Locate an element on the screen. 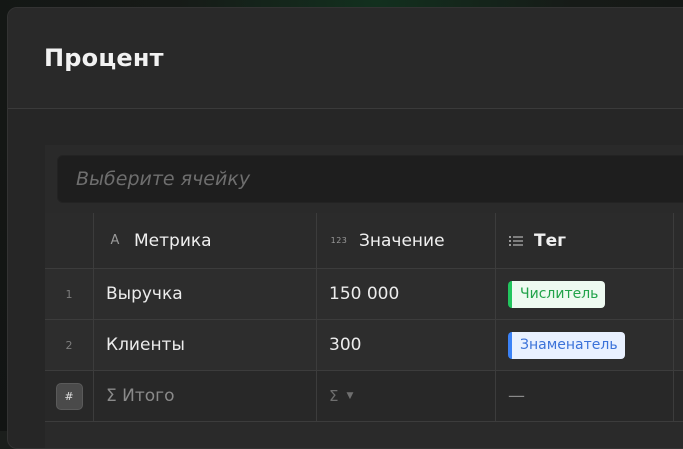 The height and width of the screenshot is (449, 683). column-header-label: Значение is located at coordinates (402, 240).